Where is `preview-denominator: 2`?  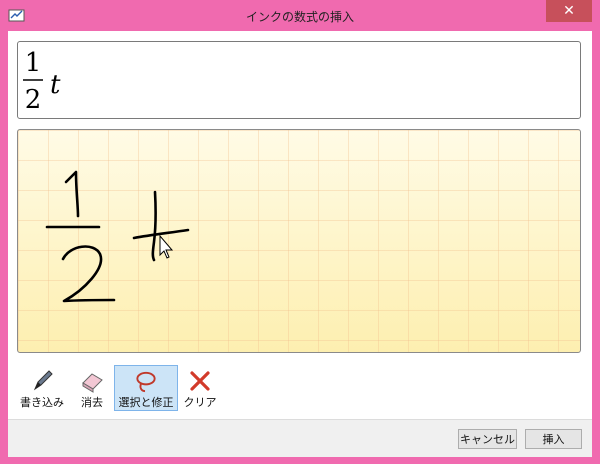
preview-denominator: 2 is located at coordinates (33, 100).